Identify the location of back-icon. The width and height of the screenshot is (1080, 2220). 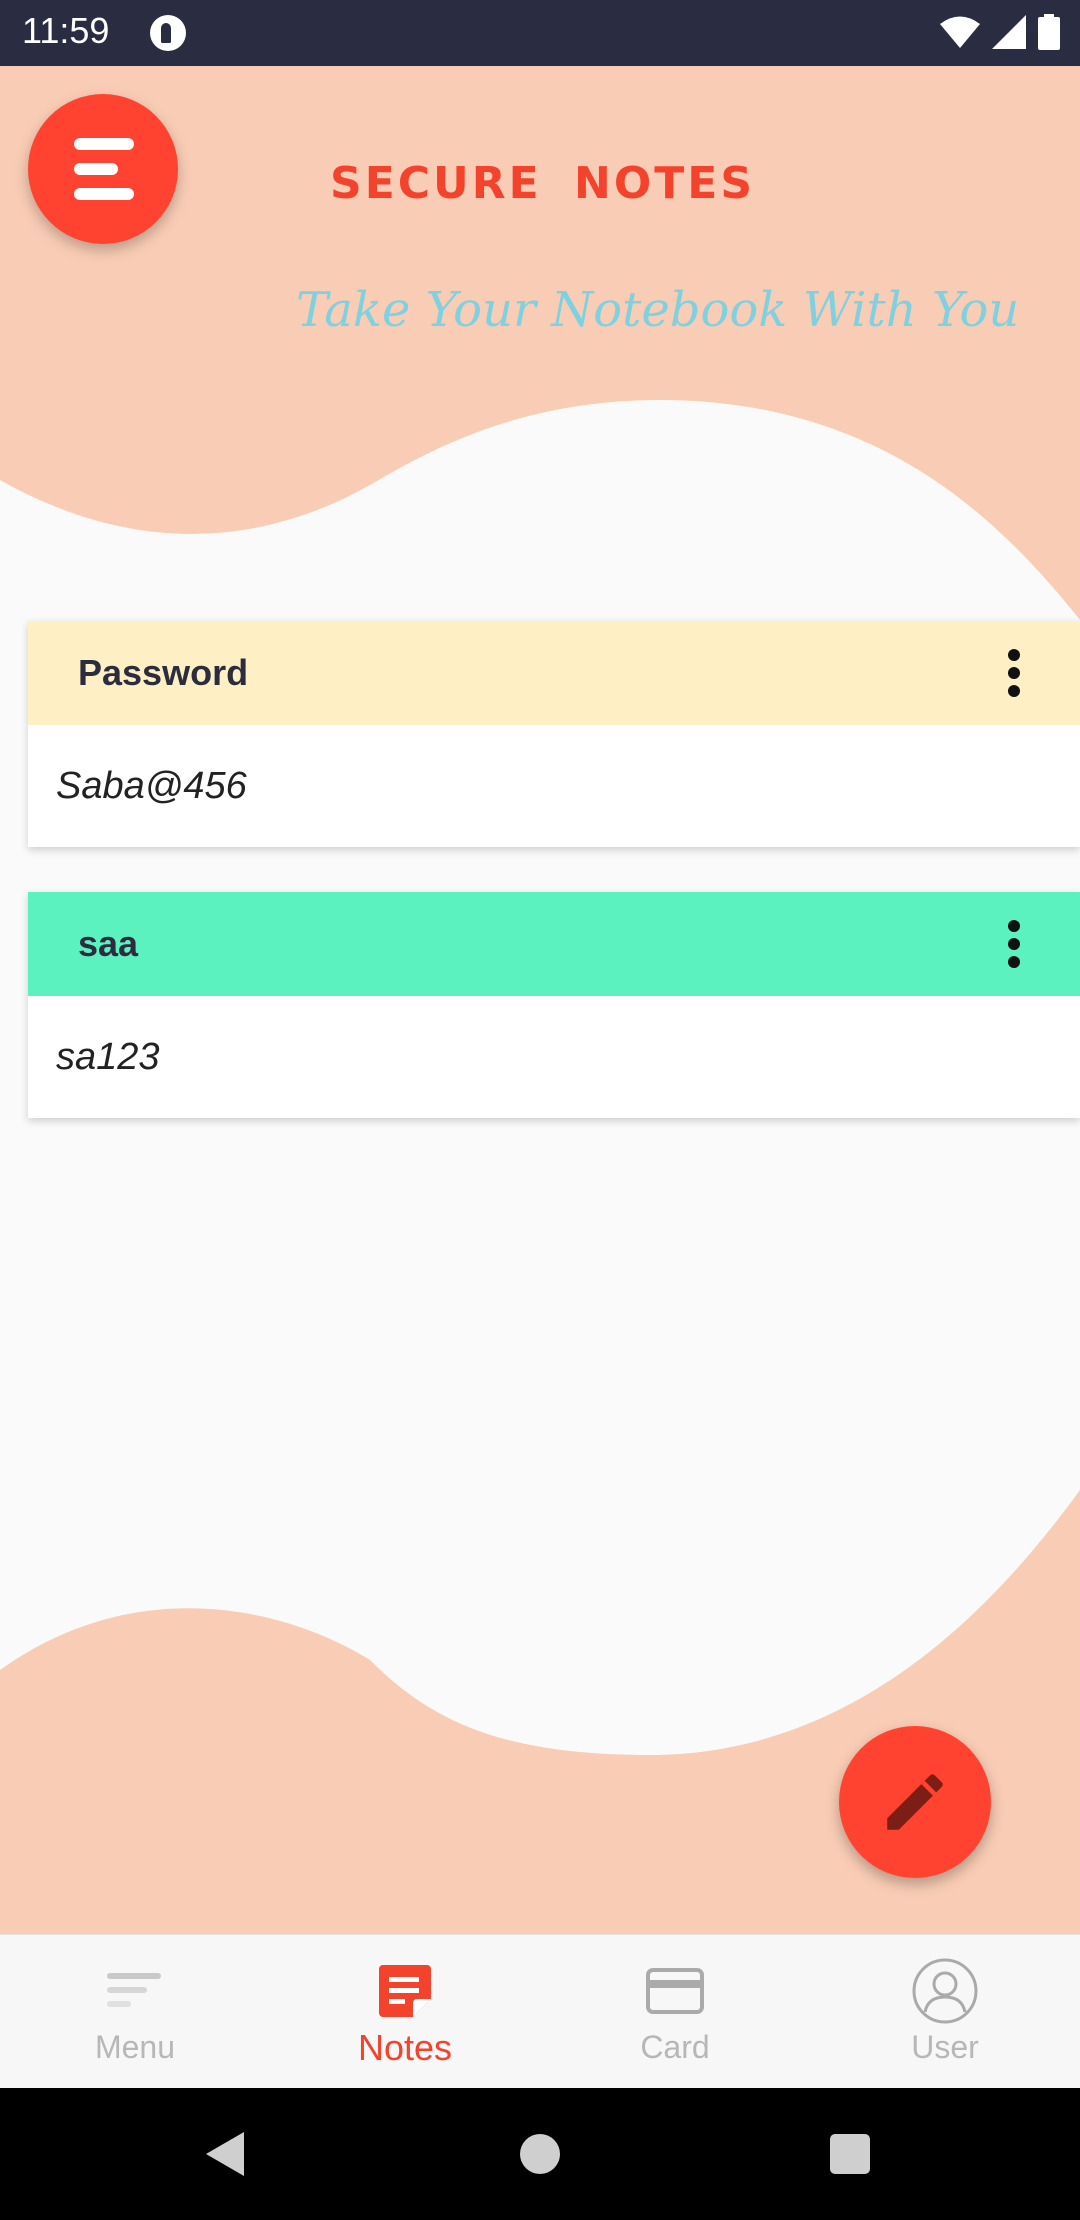
(226, 2154).